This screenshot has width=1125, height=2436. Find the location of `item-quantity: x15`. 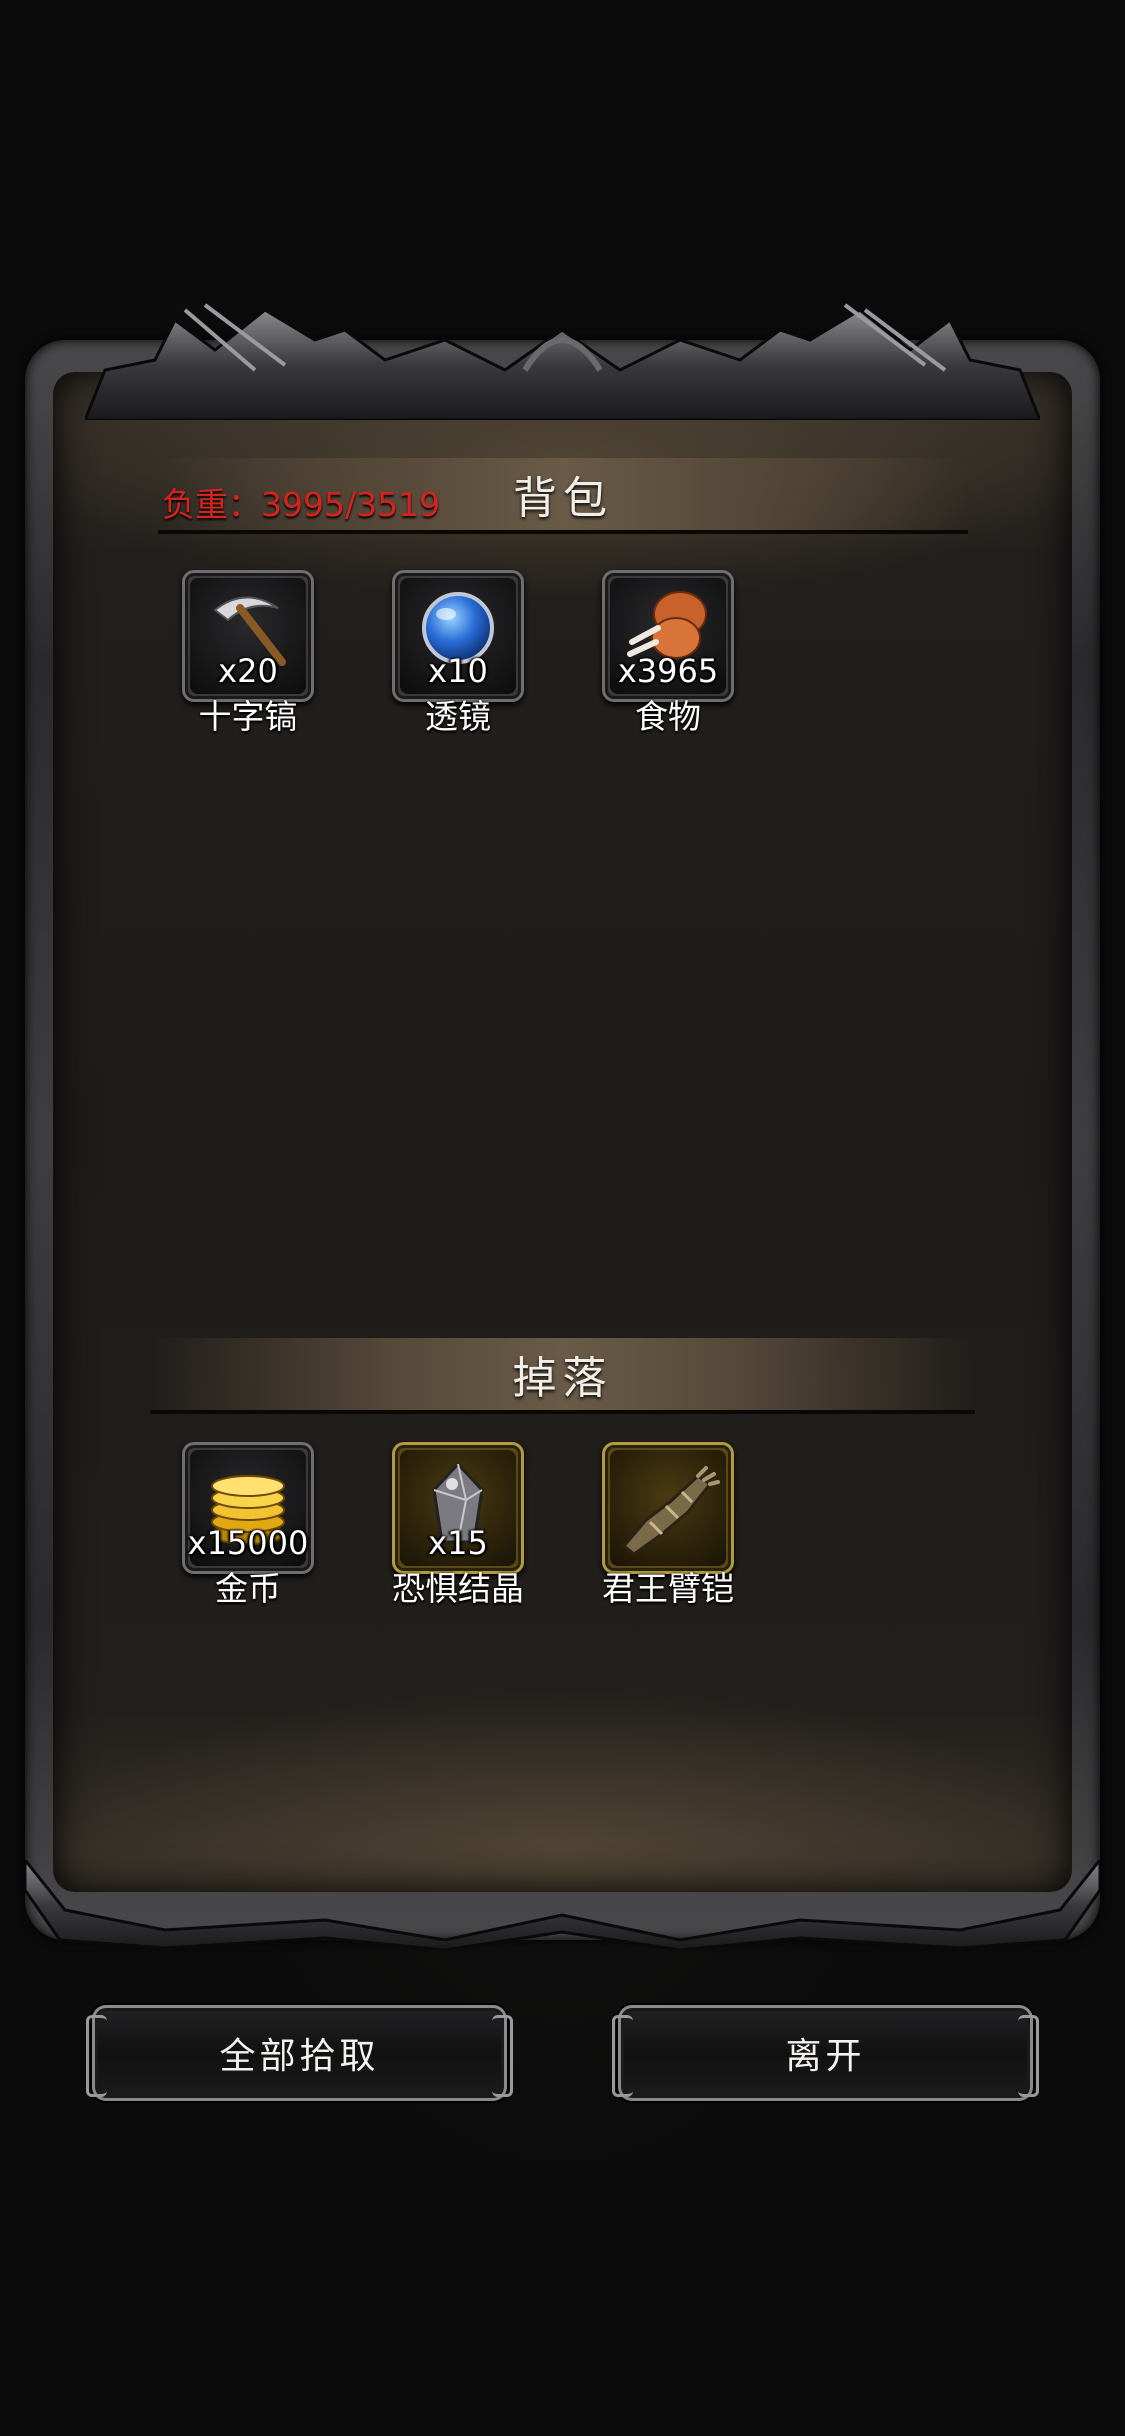

item-quantity: x15 is located at coordinates (458, 1543).